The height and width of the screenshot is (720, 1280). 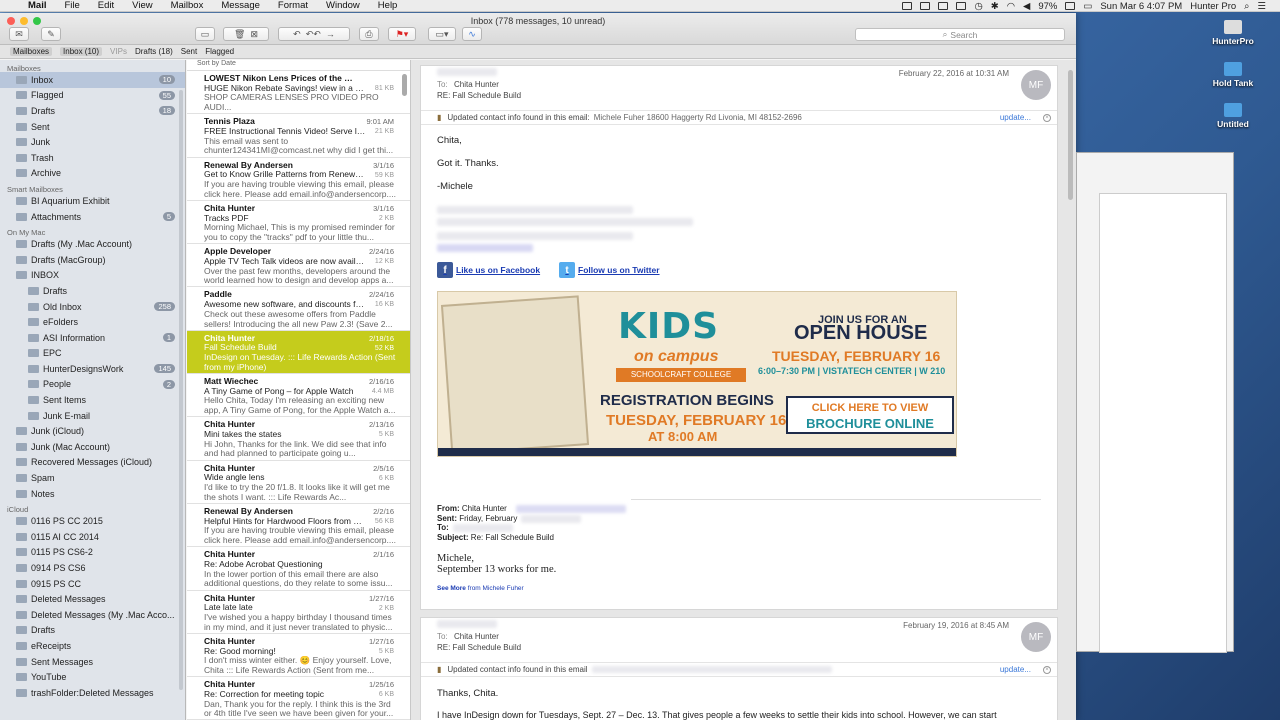 I want to click on sidebar-item: Notes, so click(x=92, y=494).